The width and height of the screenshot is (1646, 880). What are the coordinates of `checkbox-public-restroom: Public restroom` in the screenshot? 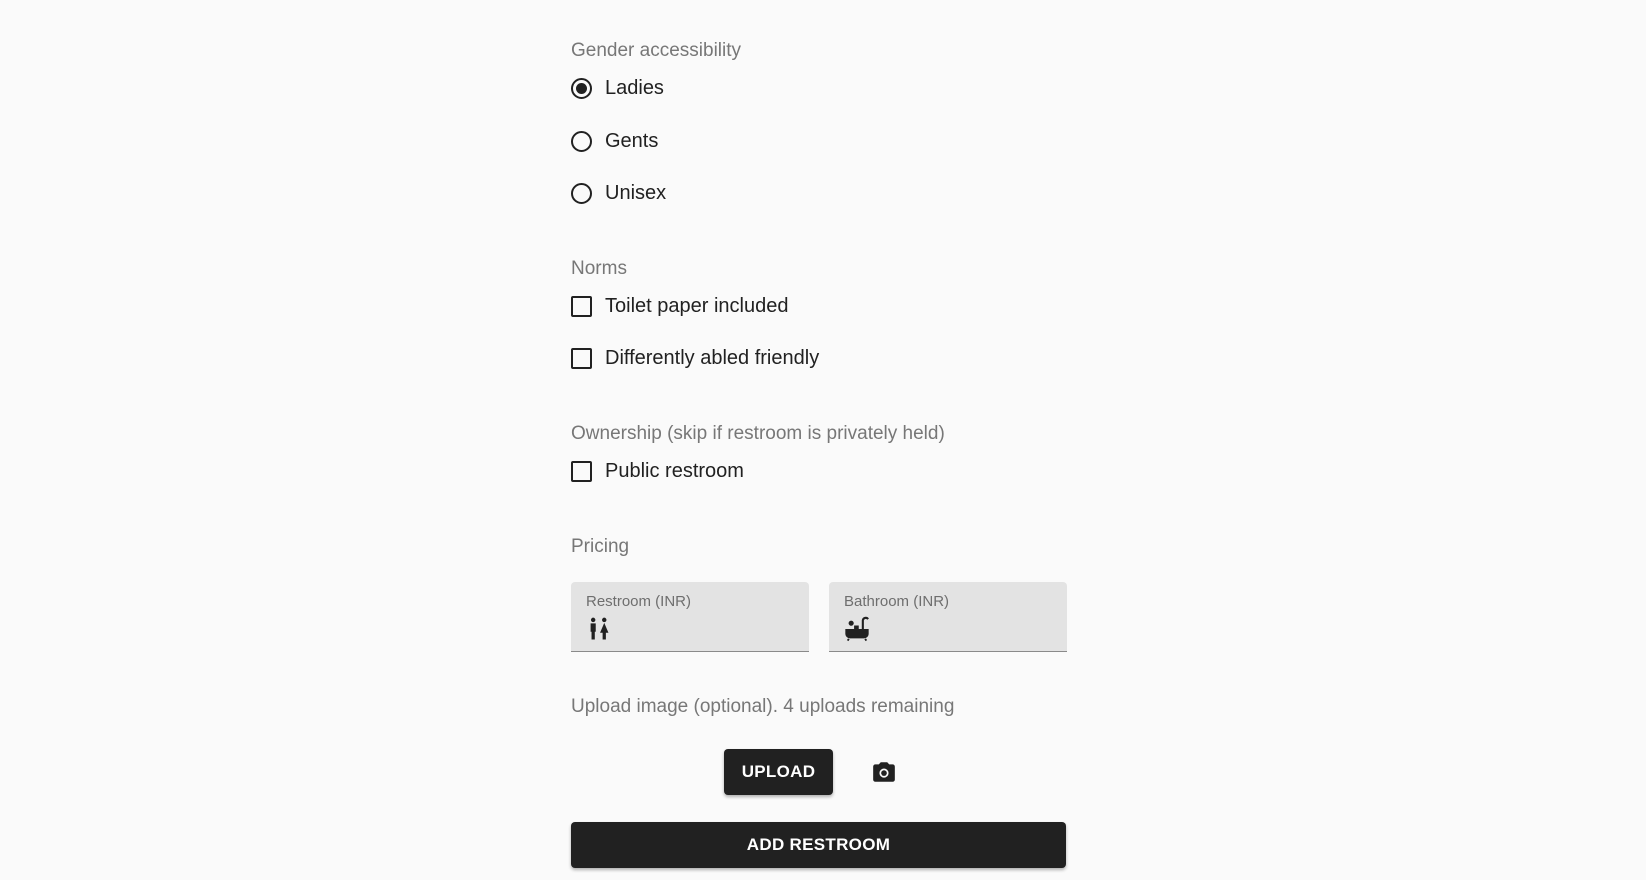 It's located at (657, 471).